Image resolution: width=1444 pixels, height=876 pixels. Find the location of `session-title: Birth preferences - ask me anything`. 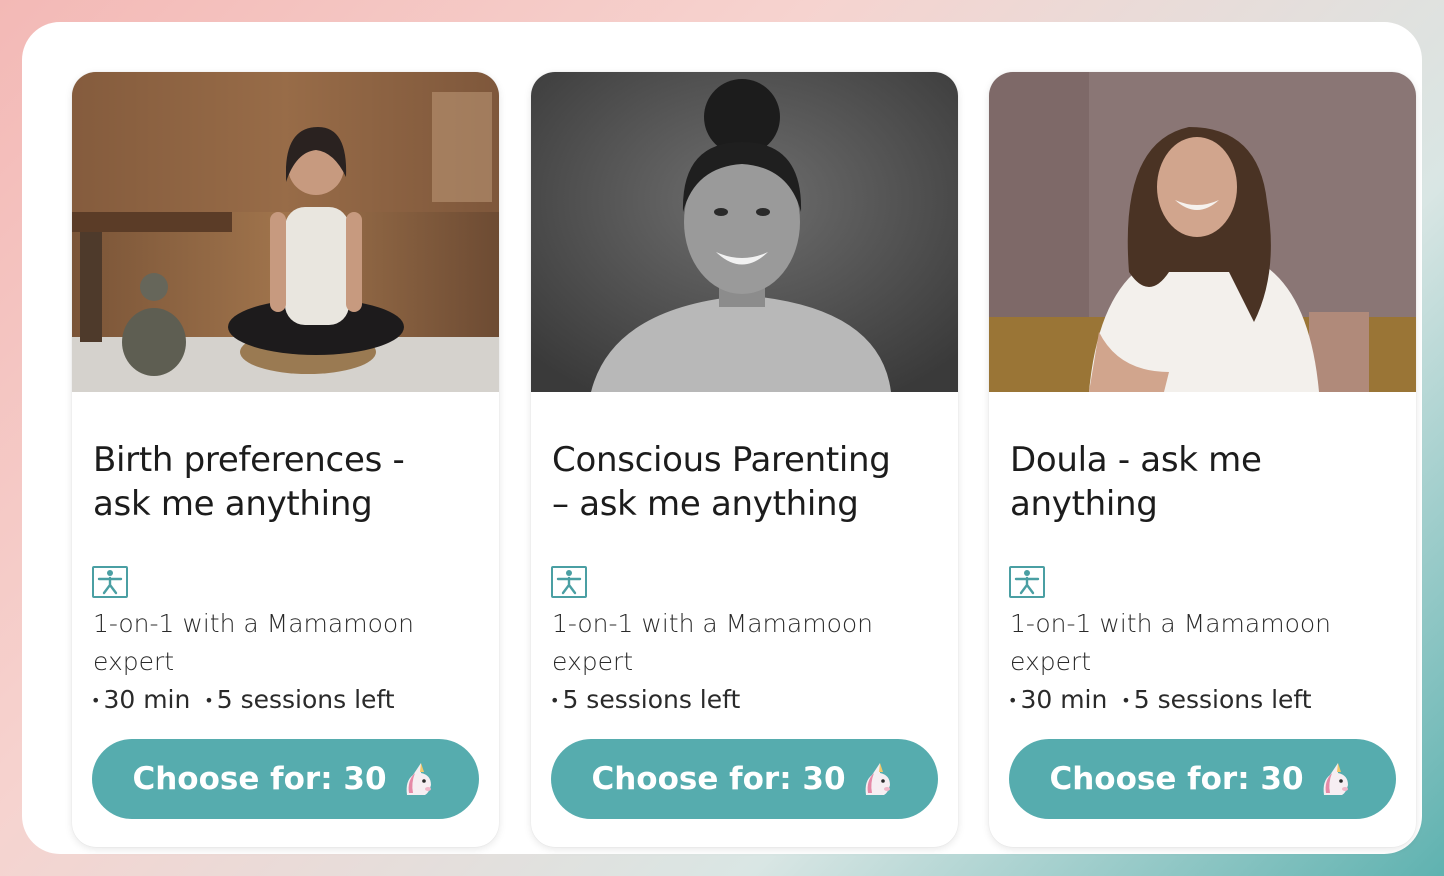

session-title: Birth preferences - ask me anything is located at coordinates (249, 482).